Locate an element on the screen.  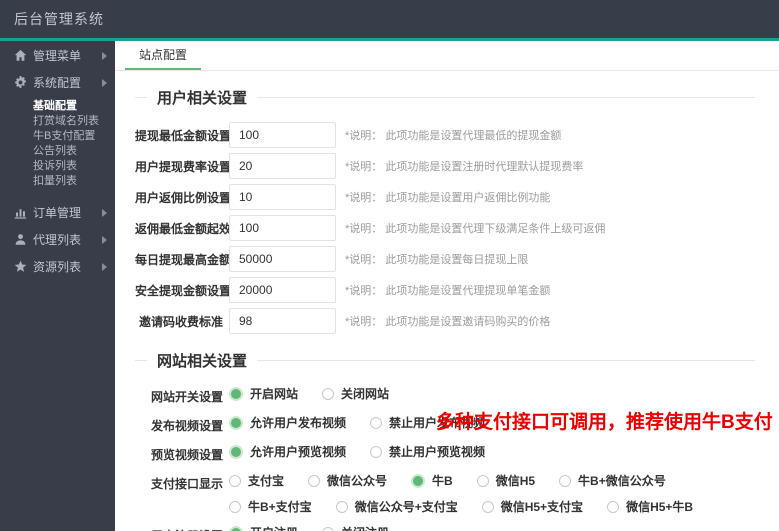
star-icon is located at coordinates (20, 266).